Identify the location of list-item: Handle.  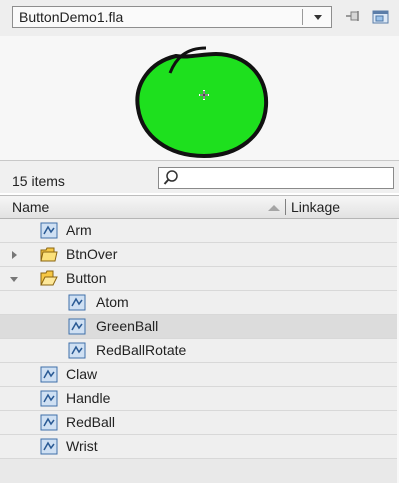
(199, 399).